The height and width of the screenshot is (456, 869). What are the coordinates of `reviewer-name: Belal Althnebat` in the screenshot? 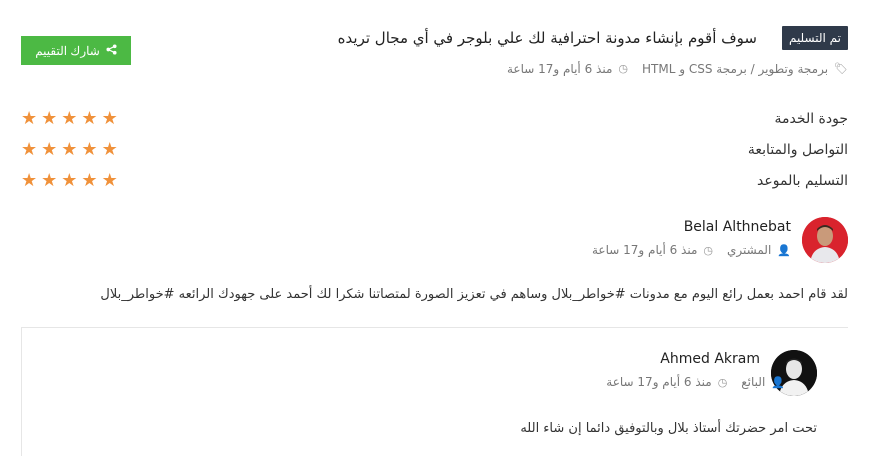 It's located at (737, 227).